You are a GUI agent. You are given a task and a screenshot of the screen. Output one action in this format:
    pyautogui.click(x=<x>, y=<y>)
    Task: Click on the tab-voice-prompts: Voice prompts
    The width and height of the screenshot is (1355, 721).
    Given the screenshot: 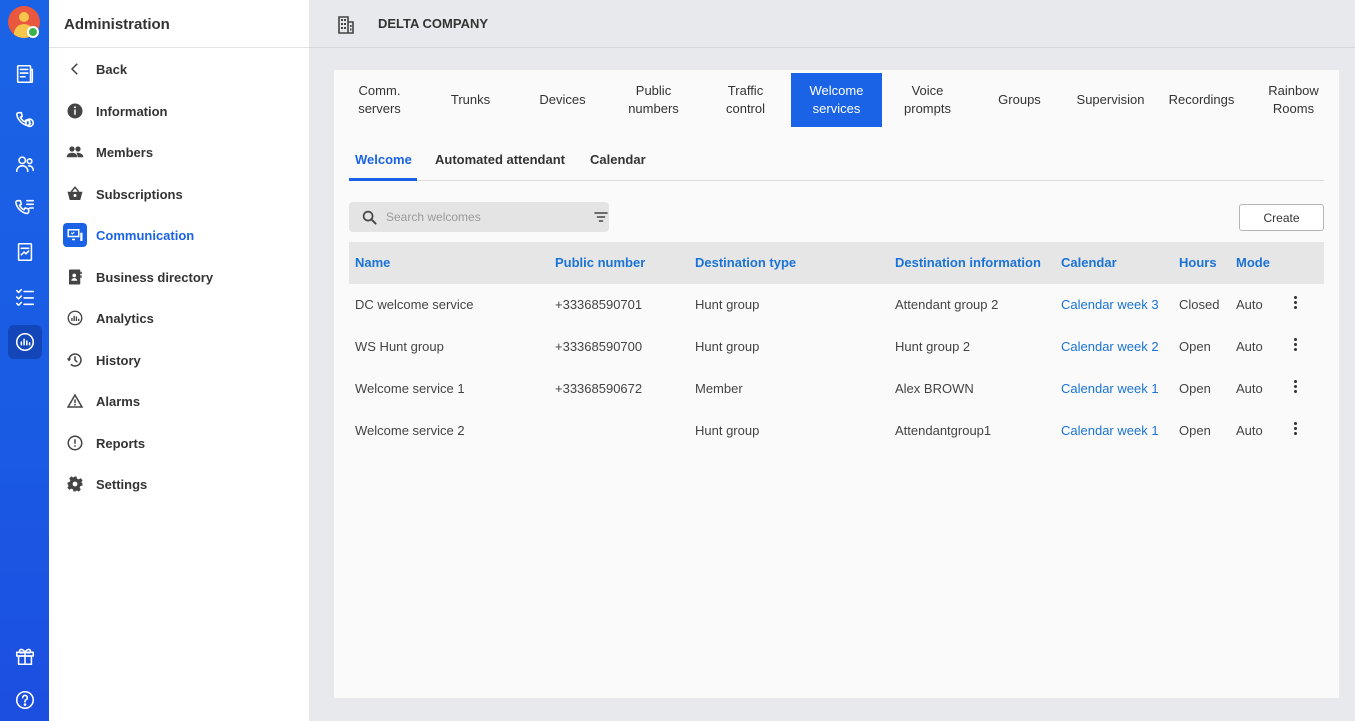 What is the action you would take?
    pyautogui.click(x=927, y=100)
    